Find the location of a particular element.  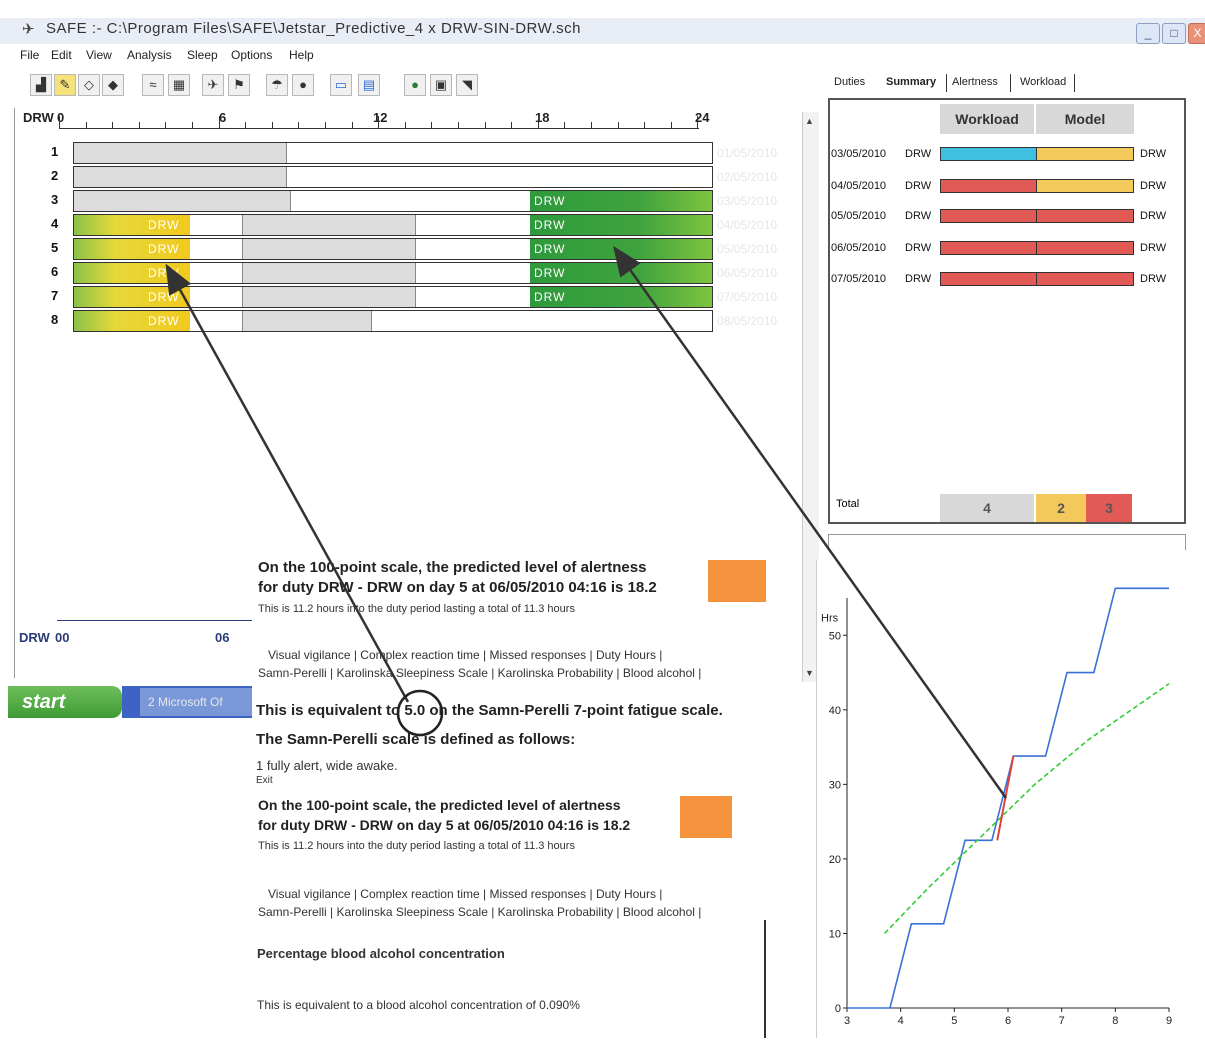

pencil-icon: ✎ is located at coordinates (65, 85).